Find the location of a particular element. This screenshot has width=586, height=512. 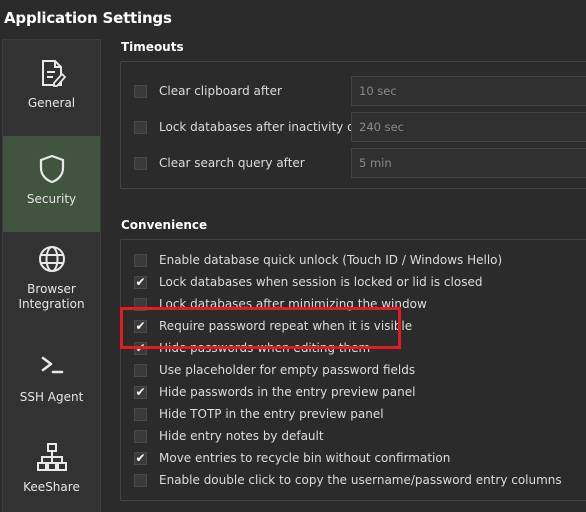

app-title: Application Settings is located at coordinates (88, 18).